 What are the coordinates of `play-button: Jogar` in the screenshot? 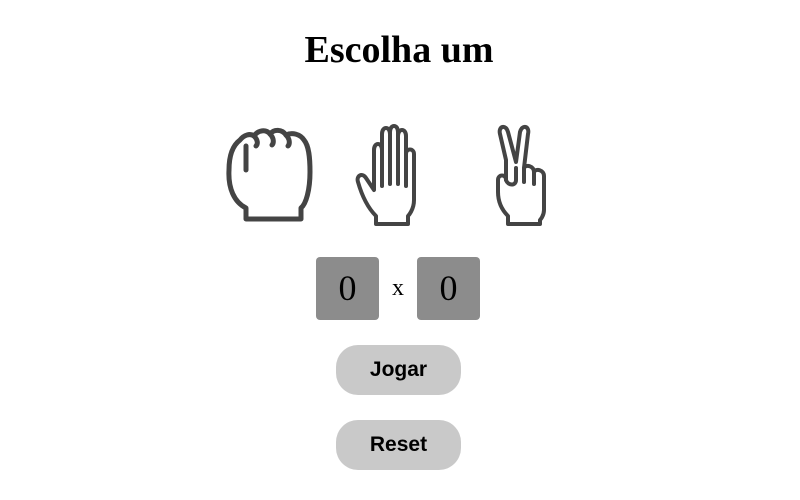 It's located at (398, 370).